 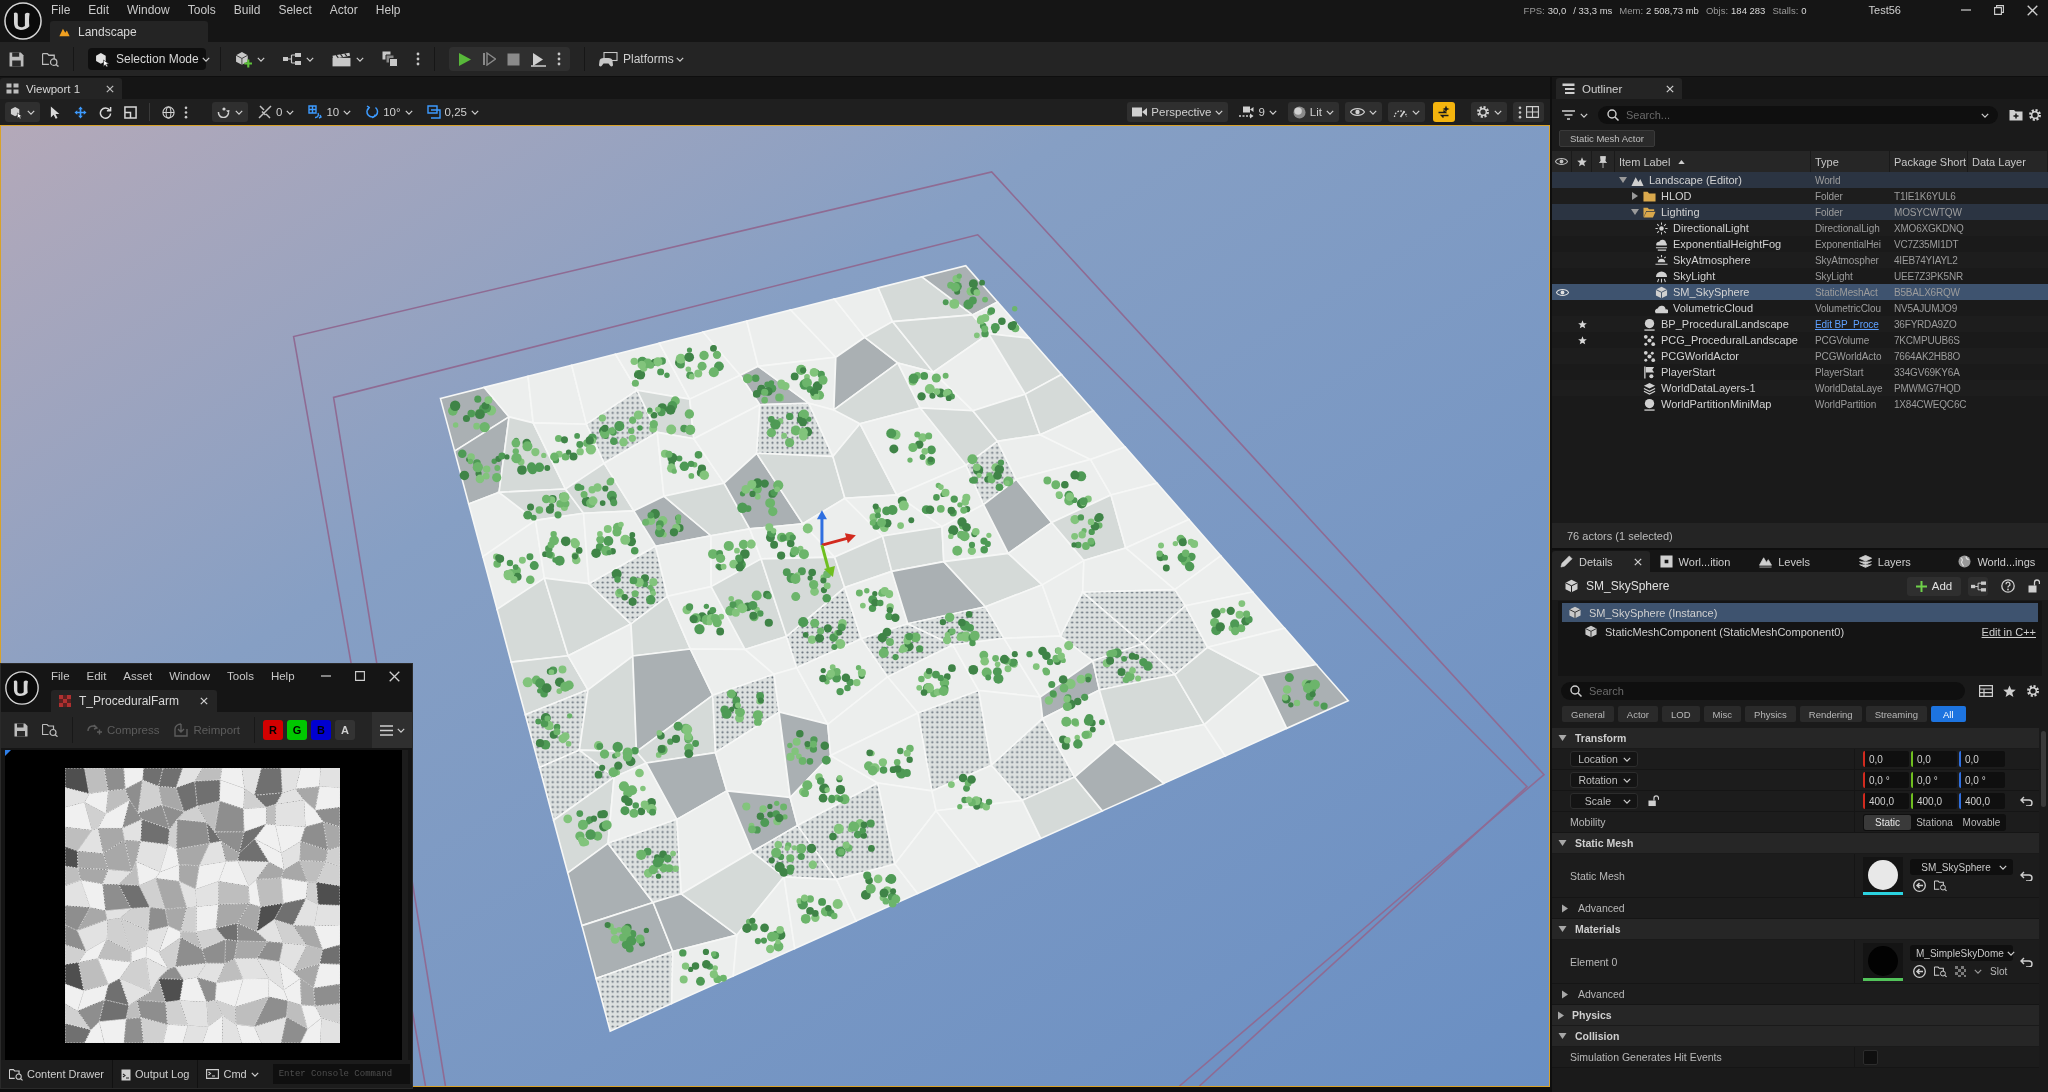 What do you see at coordinates (1800, 612) in the screenshot?
I see `component-row: SM_SkySphere (Instance)` at bounding box center [1800, 612].